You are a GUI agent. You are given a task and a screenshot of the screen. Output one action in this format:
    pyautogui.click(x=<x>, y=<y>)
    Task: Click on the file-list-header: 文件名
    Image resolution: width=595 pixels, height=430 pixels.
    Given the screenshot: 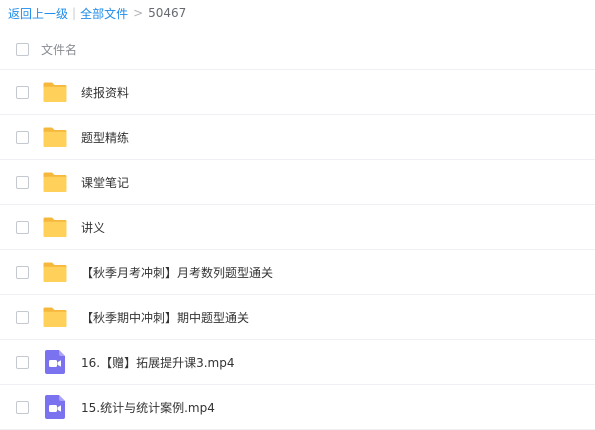 What is the action you would take?
    pyautogui.click(x=297, y=50)
    